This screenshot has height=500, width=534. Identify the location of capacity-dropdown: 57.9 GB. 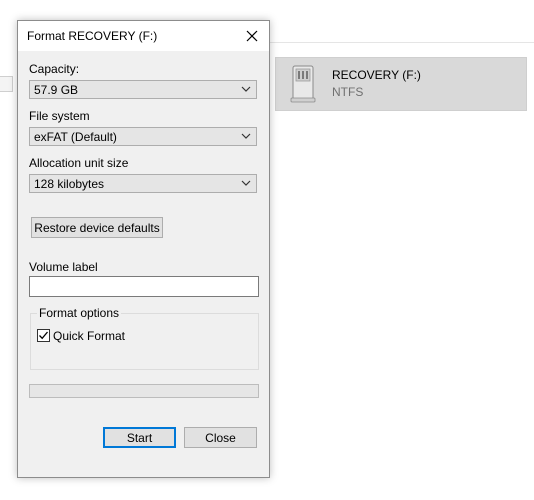
(143, 89).